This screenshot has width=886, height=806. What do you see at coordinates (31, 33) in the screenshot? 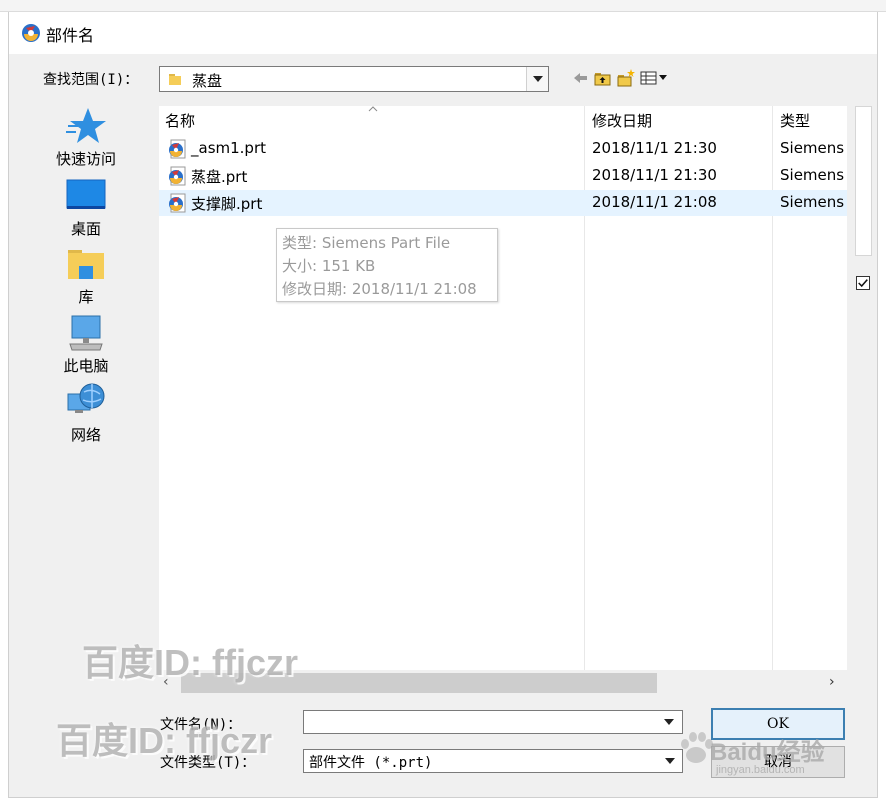
I see `nx-app-icon` at bounding box center [31, 33].